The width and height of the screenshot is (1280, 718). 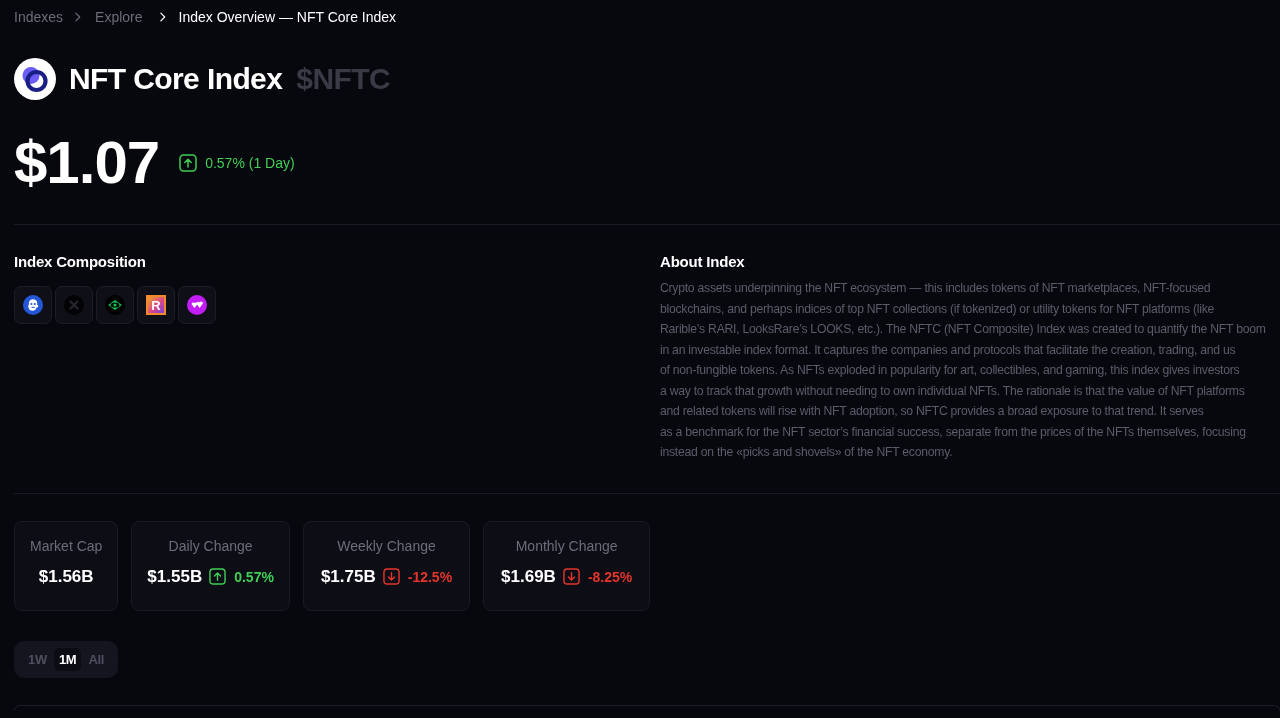 I want to click on stat-label: Daily Change, so click(x=210, y=545).